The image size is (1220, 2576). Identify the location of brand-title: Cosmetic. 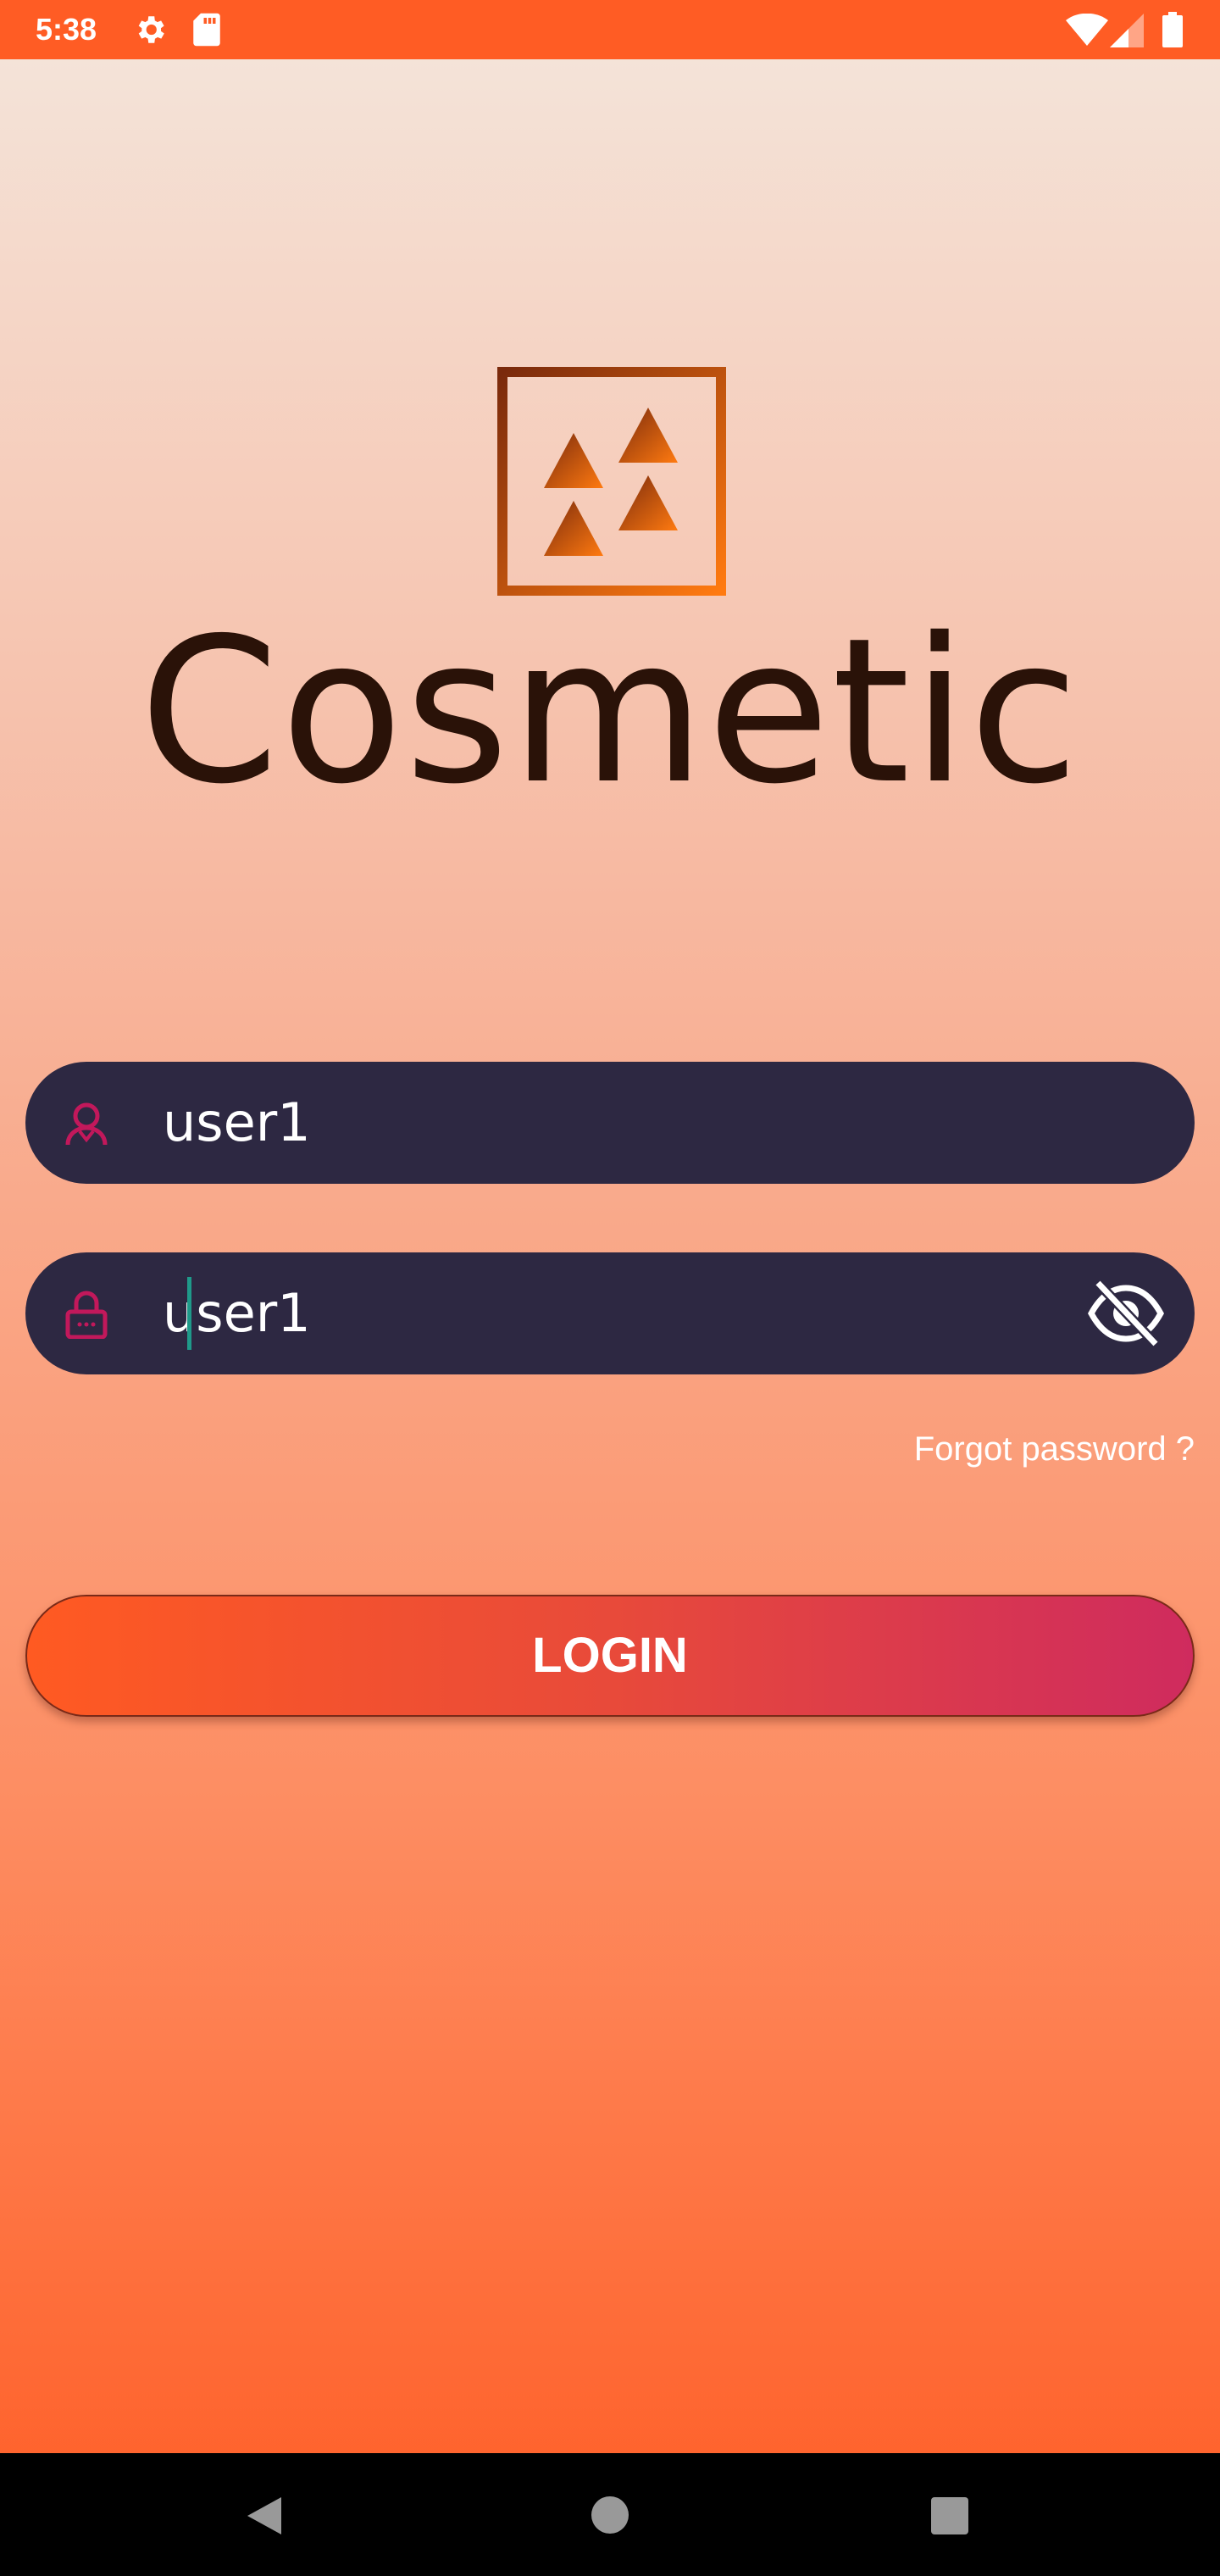
(610, 711).